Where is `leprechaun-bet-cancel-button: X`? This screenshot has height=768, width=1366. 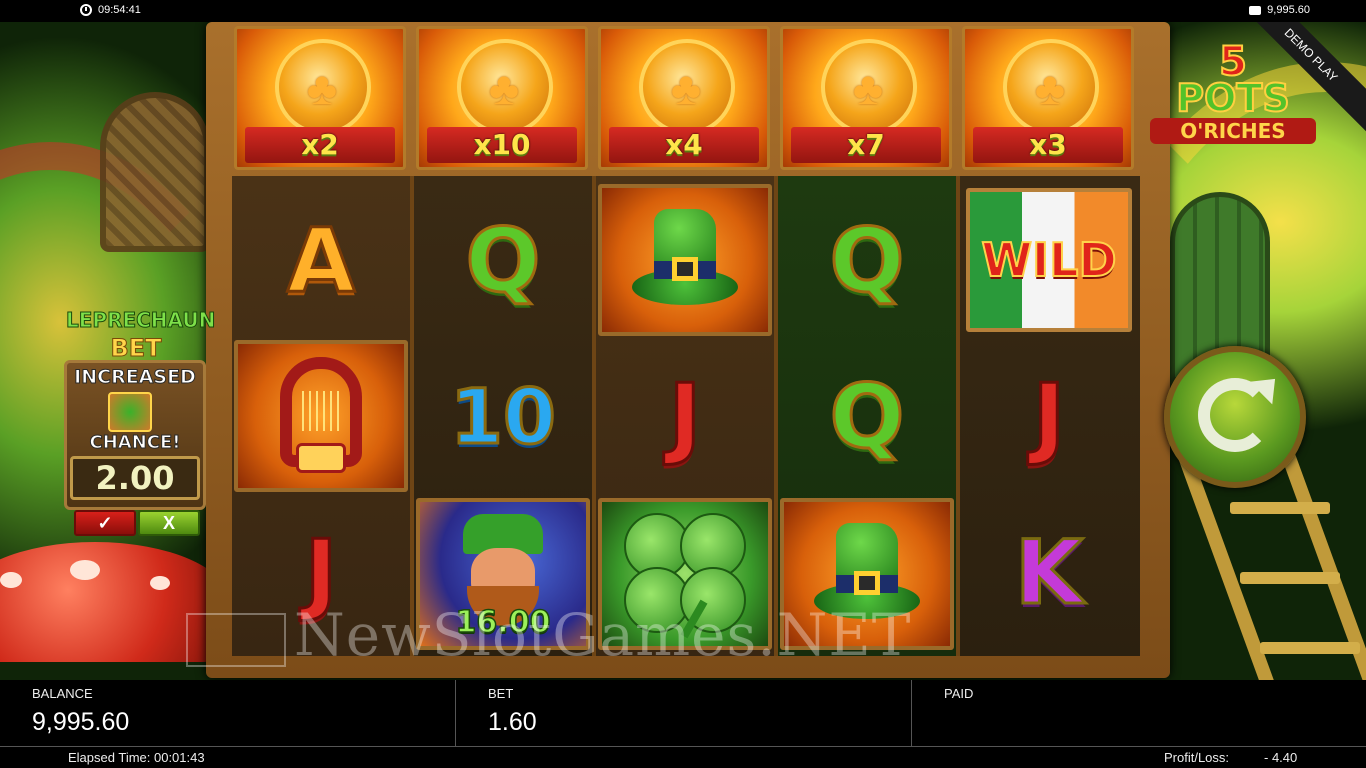 leprechaun-bet-cancel-button: X is located at coordinates (169, 523).